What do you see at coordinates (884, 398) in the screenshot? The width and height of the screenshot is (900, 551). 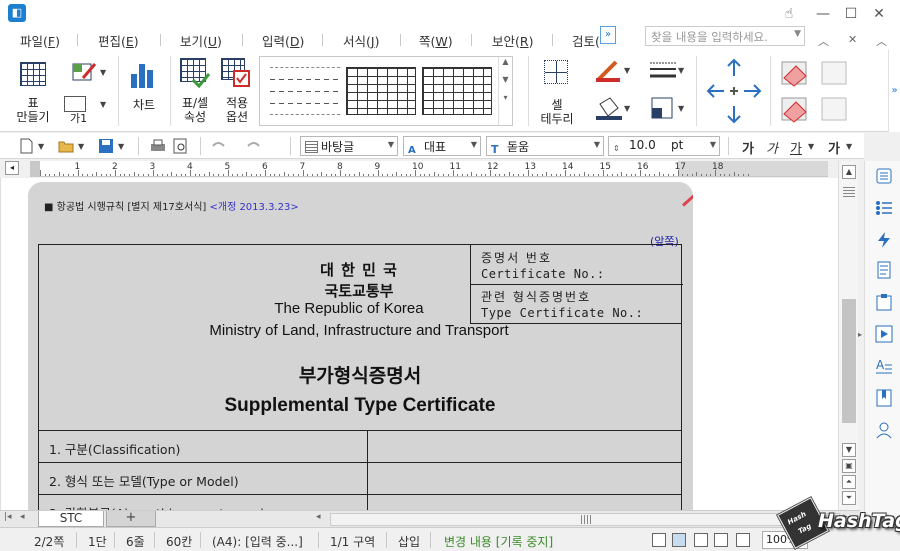 I see `bookmark-icon` at bounding box center [884, 398].